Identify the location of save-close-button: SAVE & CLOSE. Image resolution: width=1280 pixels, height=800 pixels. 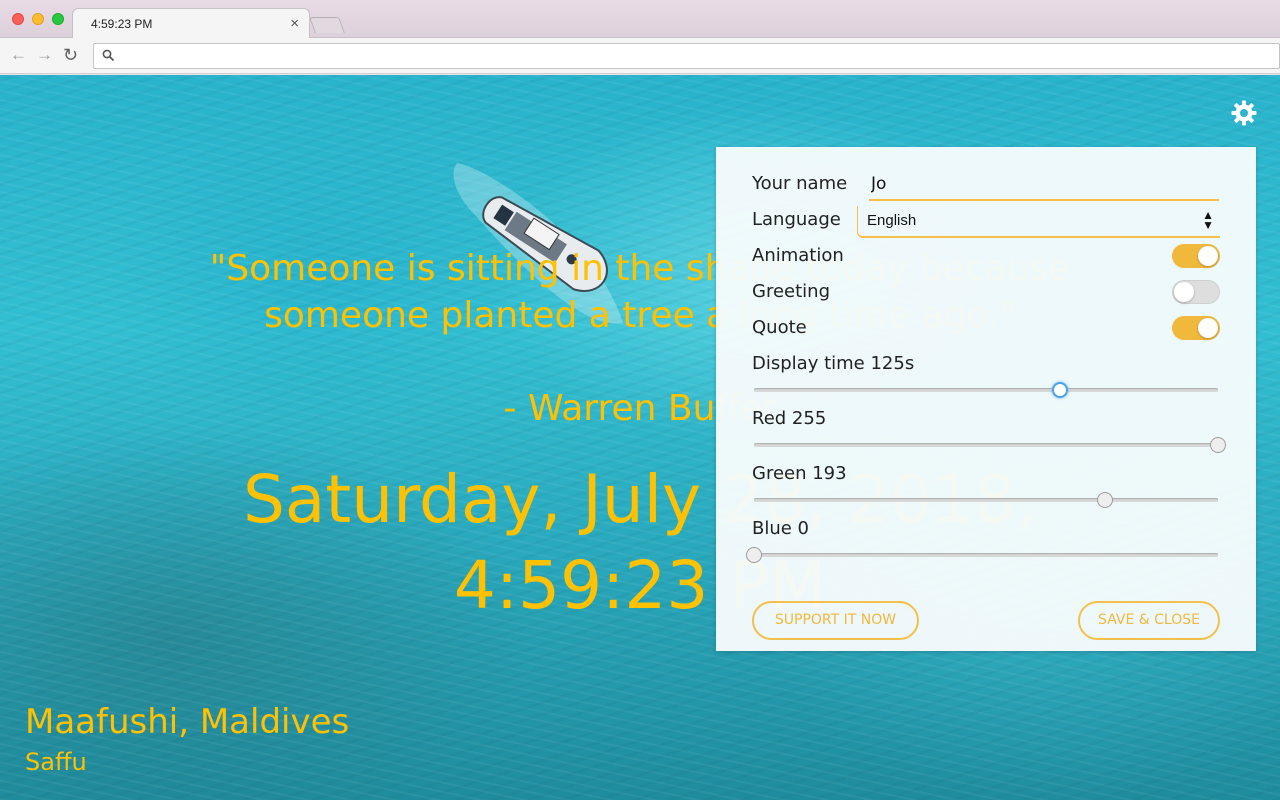
(1149, 620).